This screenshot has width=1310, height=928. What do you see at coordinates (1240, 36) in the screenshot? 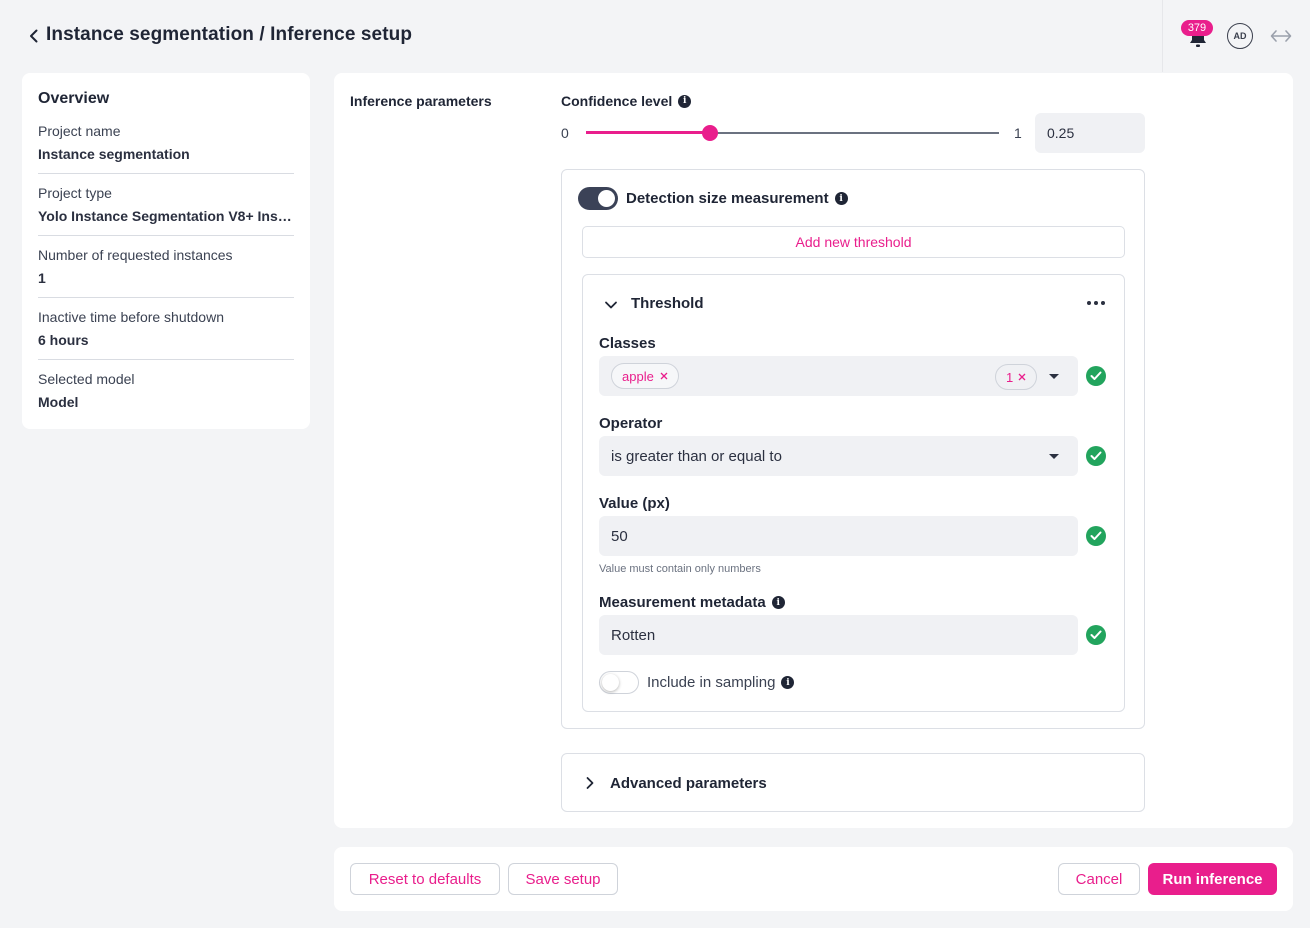
I see `user-avatar: AD` at bounding box center [1240, 36].